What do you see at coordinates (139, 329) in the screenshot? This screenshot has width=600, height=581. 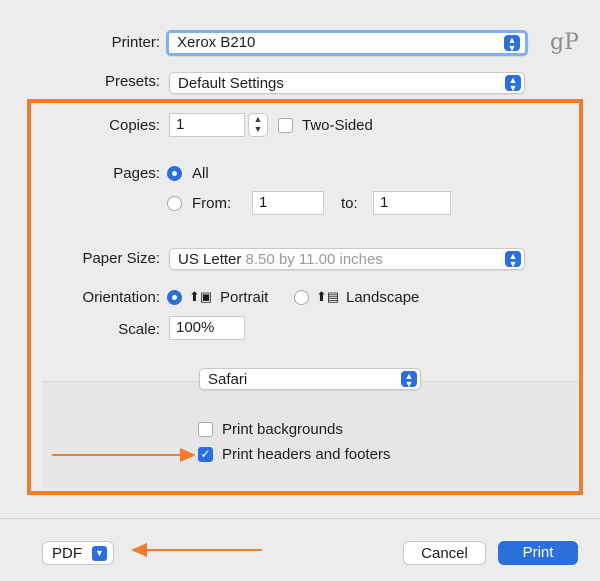 I see `scale-label: Scale:` at bounding box center [139, 329].